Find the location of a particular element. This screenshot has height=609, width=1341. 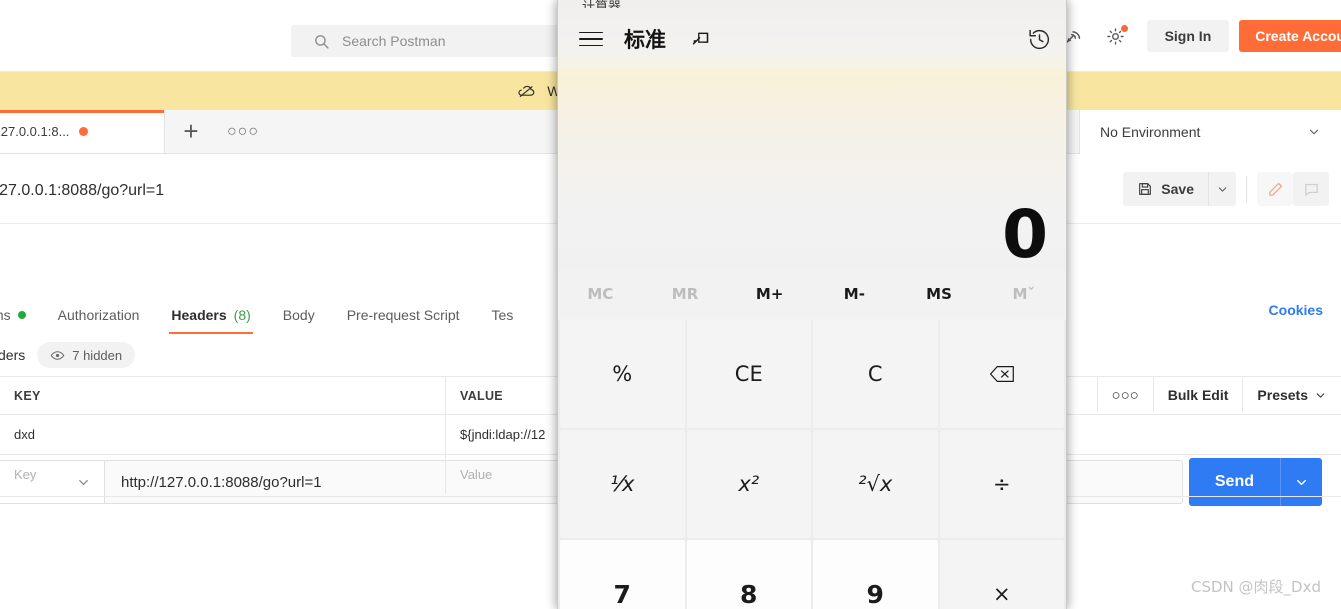

hidden-headers-label: 7 hidden is located at coordinates (97, 355).